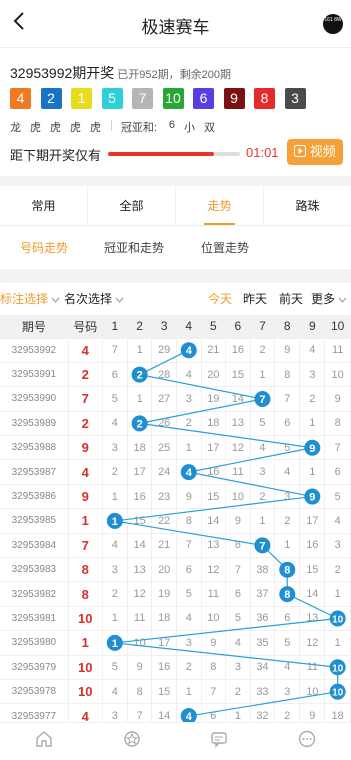  Describe the element at coordinates (164, 594) in the screenshot. I see `miss-cell: 19` at that location.